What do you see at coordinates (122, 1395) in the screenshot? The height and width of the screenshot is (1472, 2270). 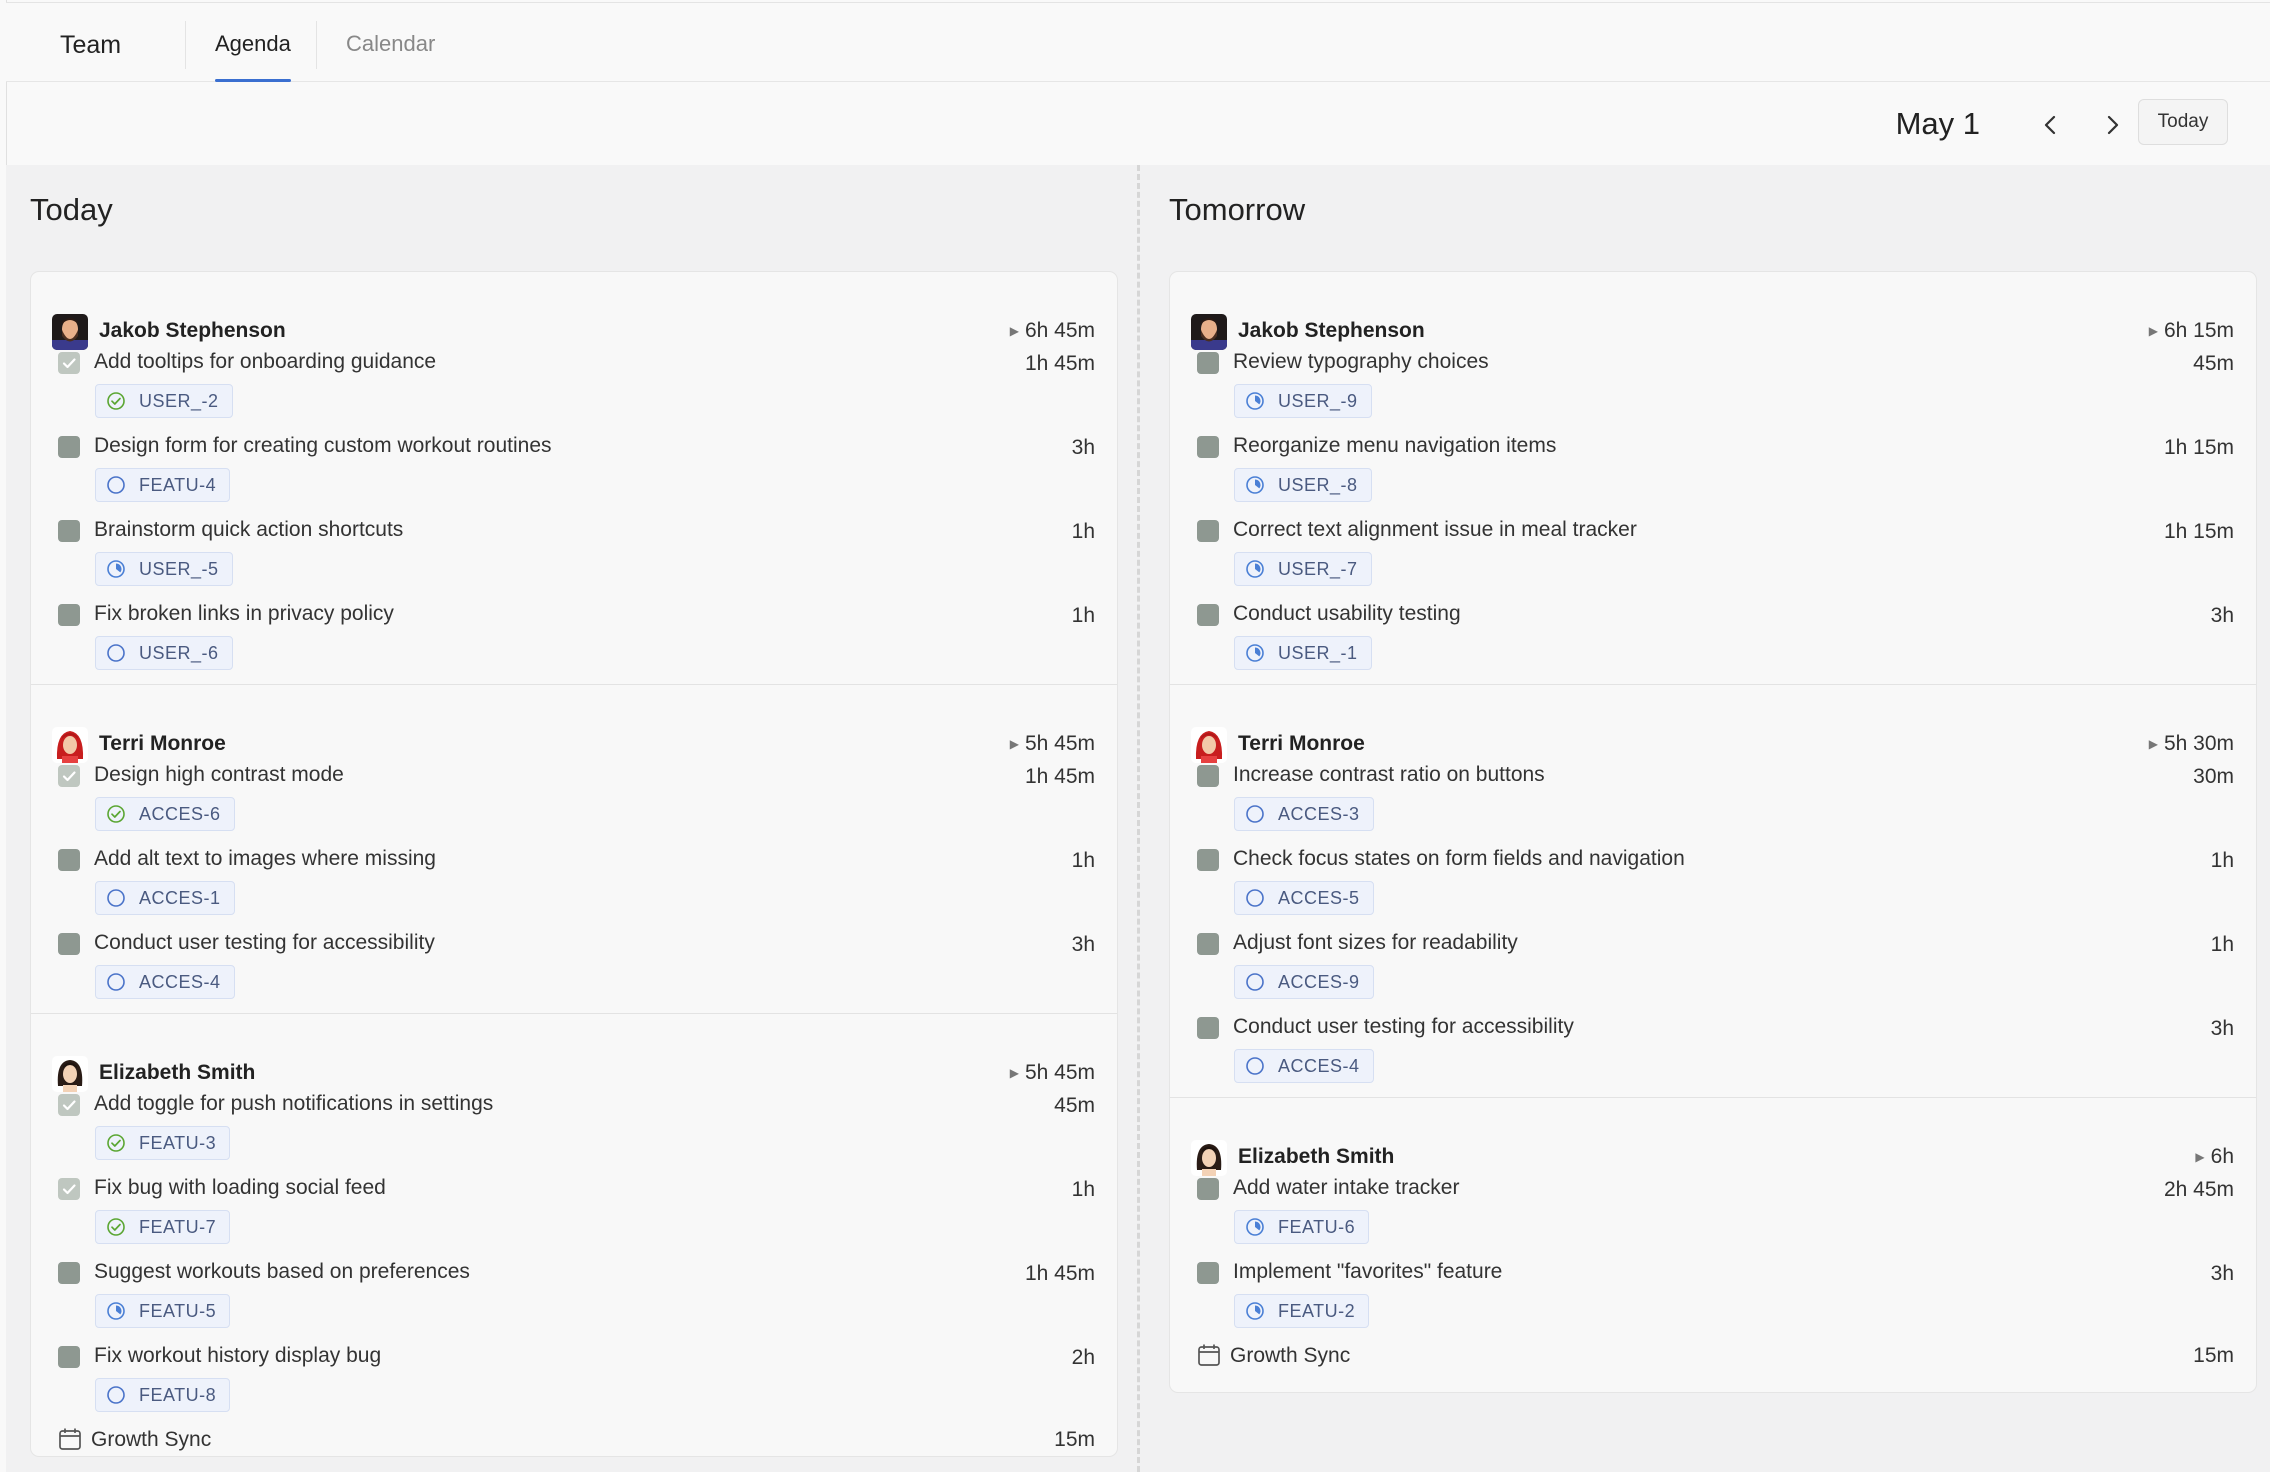 I see `todo-circle-icon` at bounding box center [122, 1395].